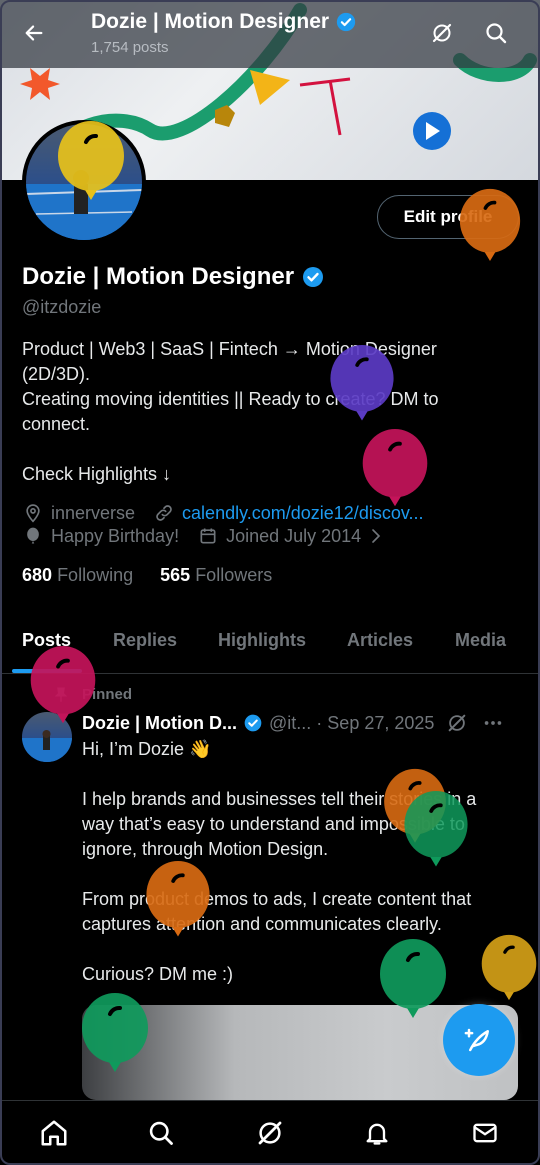 This screenshot has height=1165, width=540. I want to click on follow-stats: 680 Following 565 Followers, so click(147, 575).